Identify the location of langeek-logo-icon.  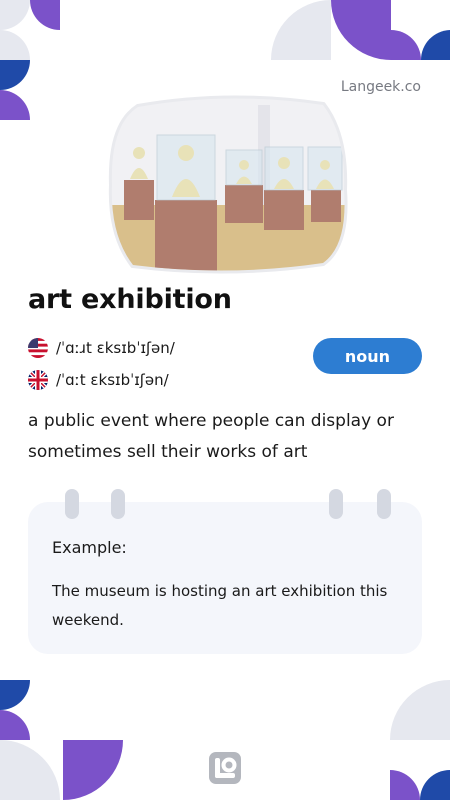
(225, 768).